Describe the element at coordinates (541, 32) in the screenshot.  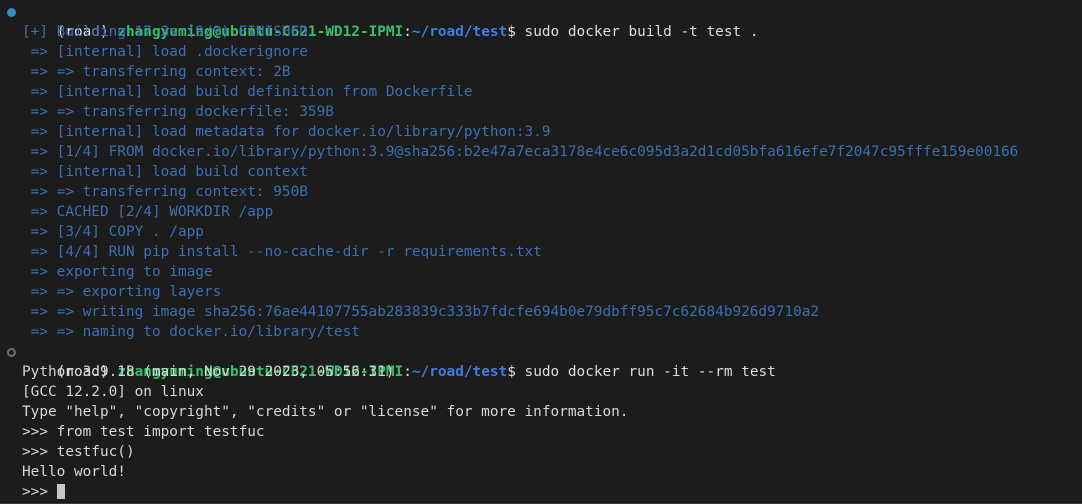
I see `build-output-line: [+] Building 17.3s (9/9) FINISHED` at that location.